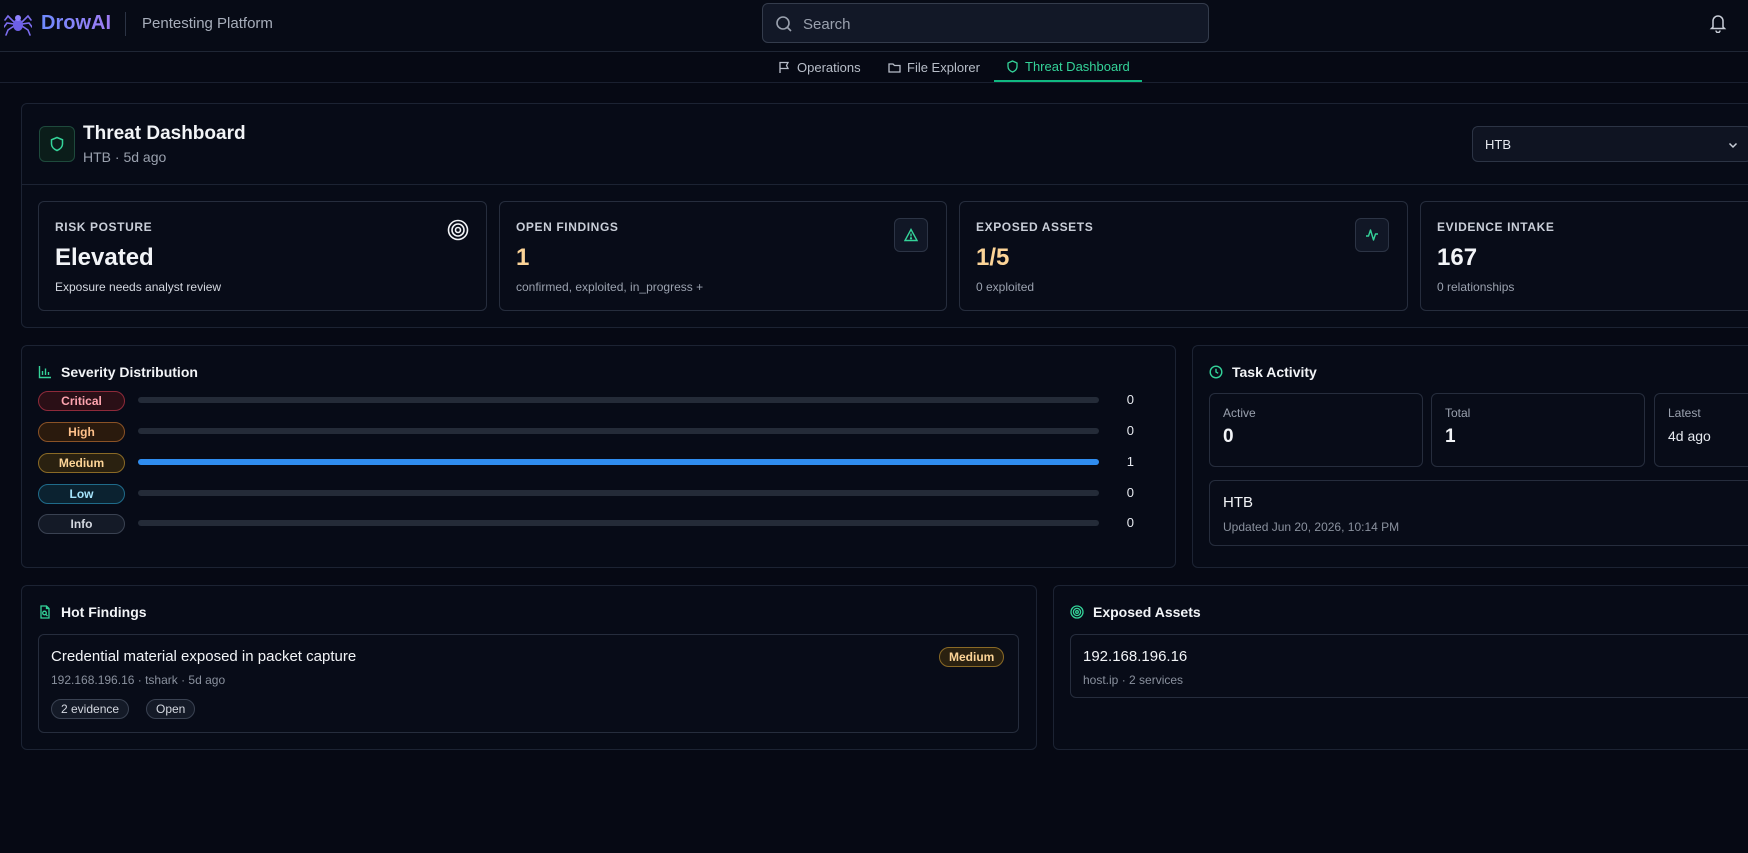  What do you see at coordinates (1183, 256) in the screenshot?
I see `stat-card-exposed-assets: EXPOSED ASSETS 1/5 0 exploited` at bounding box center [1183, 256].